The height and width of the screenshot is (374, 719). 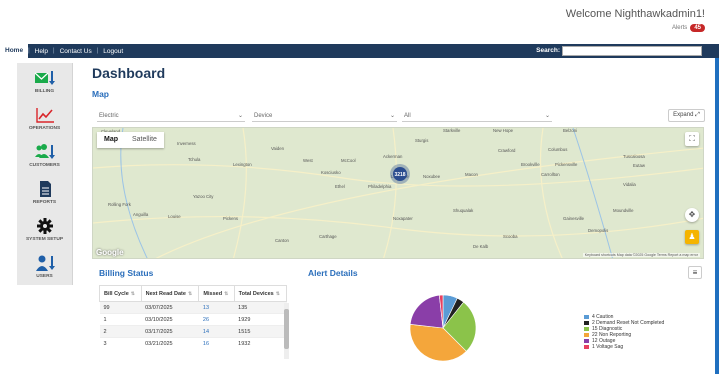 What do you see at coordinates (170, 307) in the screenshot?
I see `cell-next-read-date: 03/07/2025` at bounding box center [170, 307].